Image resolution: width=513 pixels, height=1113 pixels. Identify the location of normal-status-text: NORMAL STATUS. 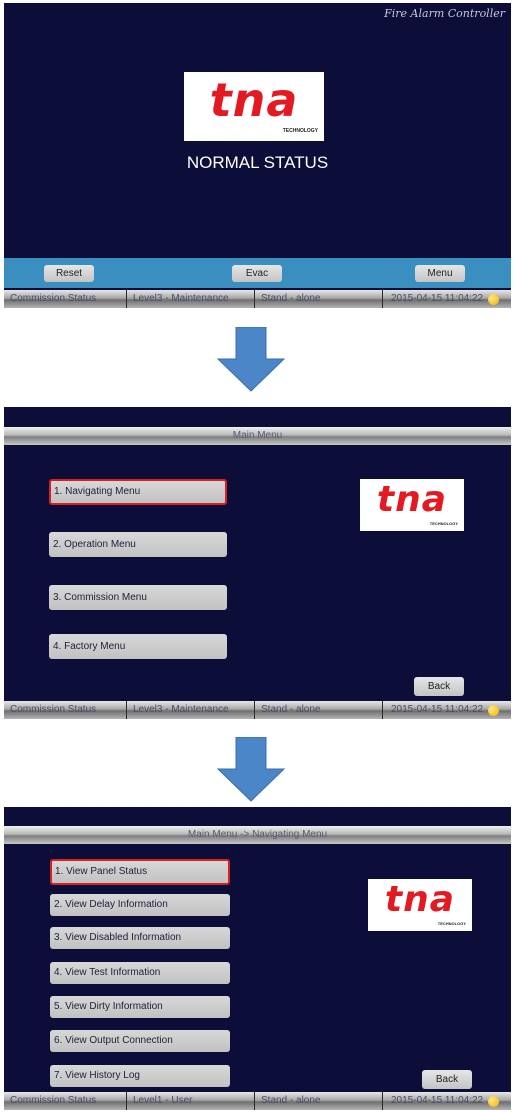
(257, 162).